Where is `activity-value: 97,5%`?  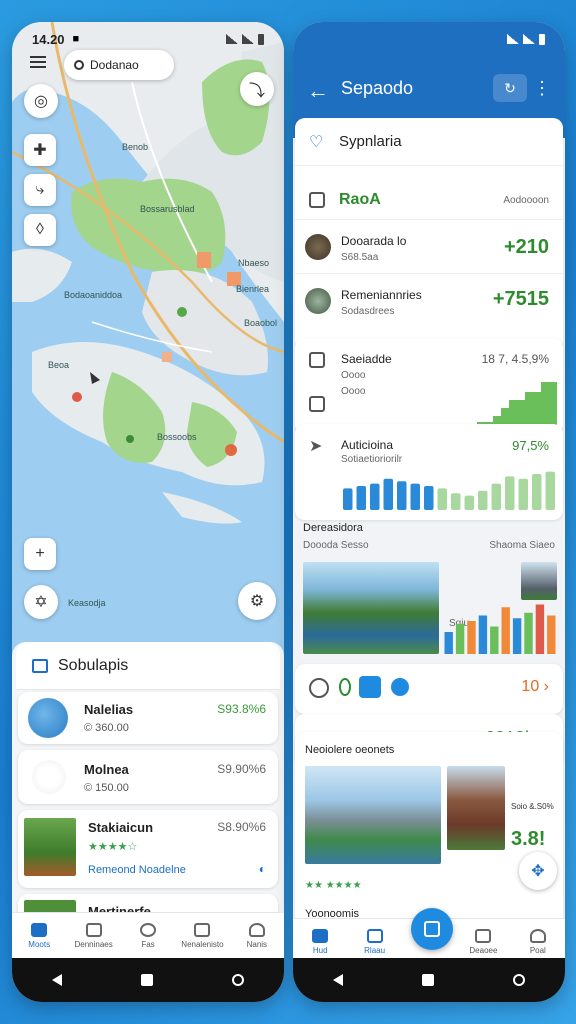 activity-value: 97,5% is located at coordinates (530, 445).